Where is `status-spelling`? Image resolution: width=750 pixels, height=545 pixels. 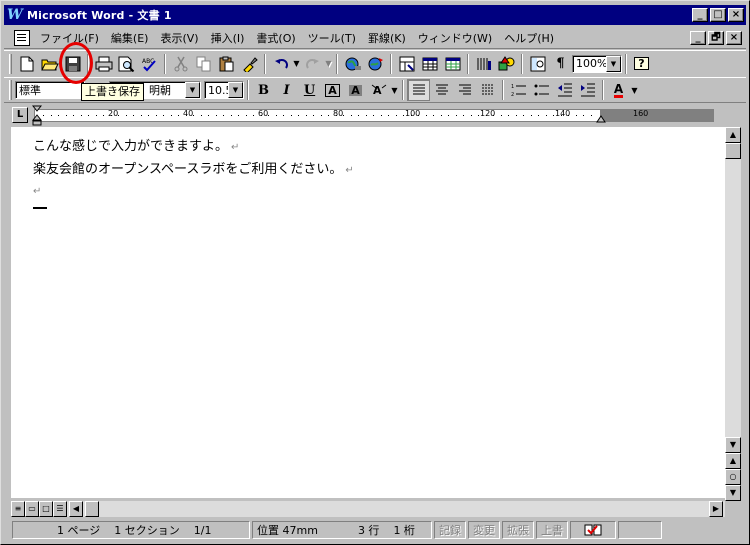
status-spelling is located at coordinates (593, 530).